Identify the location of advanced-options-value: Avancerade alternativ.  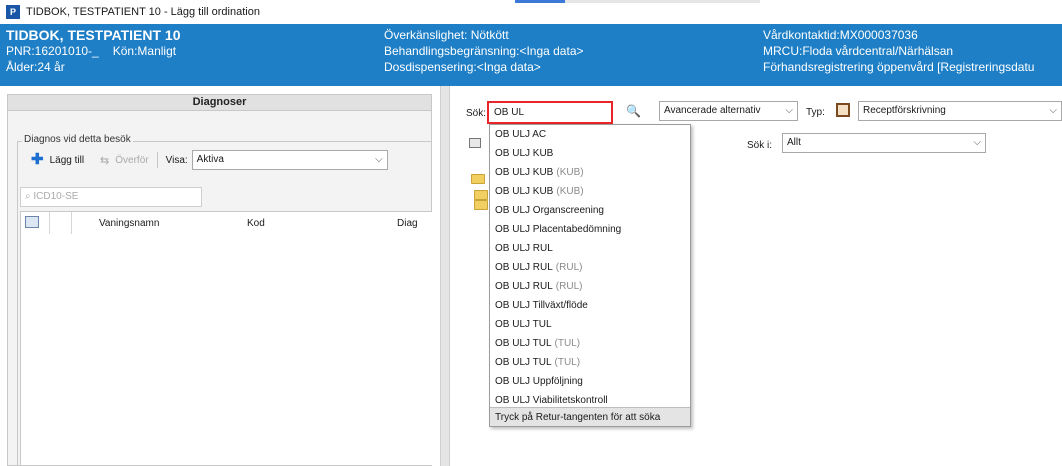
(712, 110).